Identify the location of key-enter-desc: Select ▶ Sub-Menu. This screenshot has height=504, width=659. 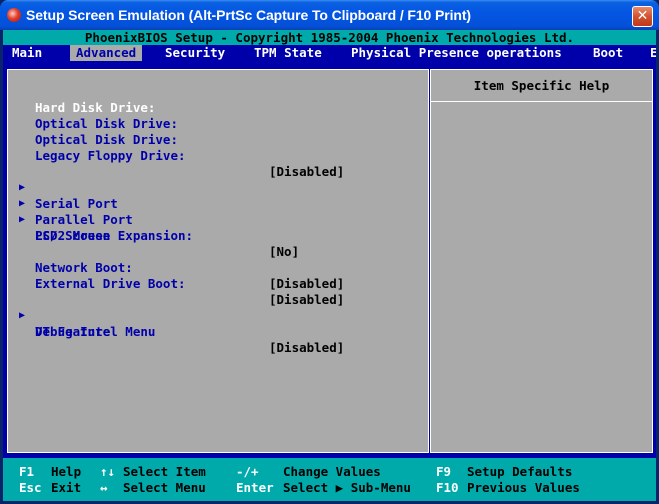
(347, 487).